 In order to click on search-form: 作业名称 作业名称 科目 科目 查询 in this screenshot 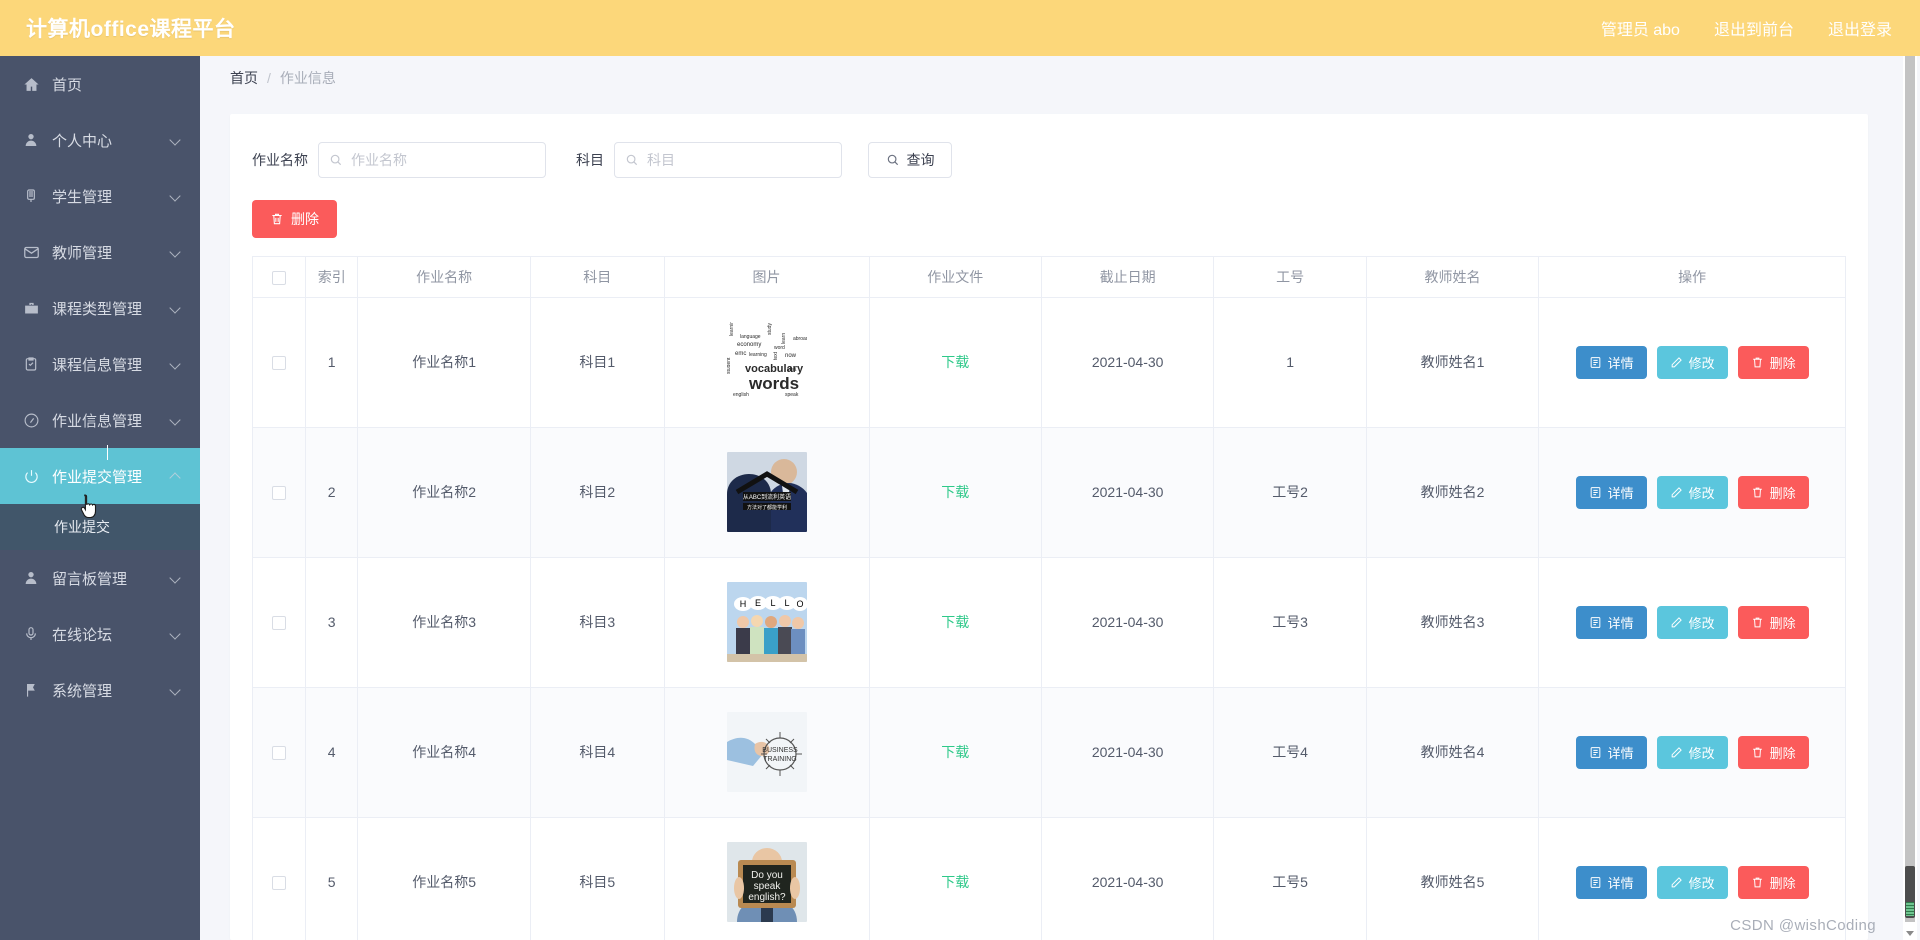, I will do `click(1049, 157)`.